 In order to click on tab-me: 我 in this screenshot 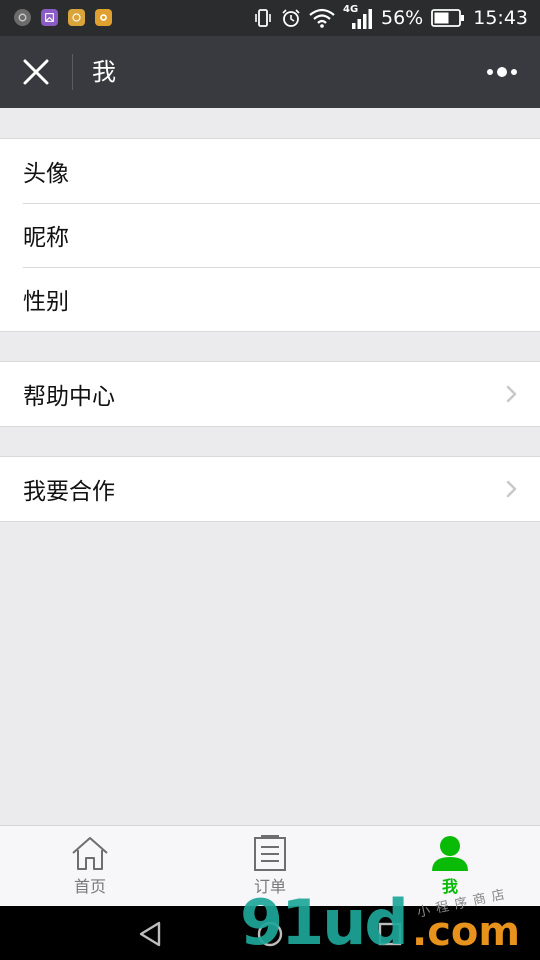, I will do `click(450, 866)`.